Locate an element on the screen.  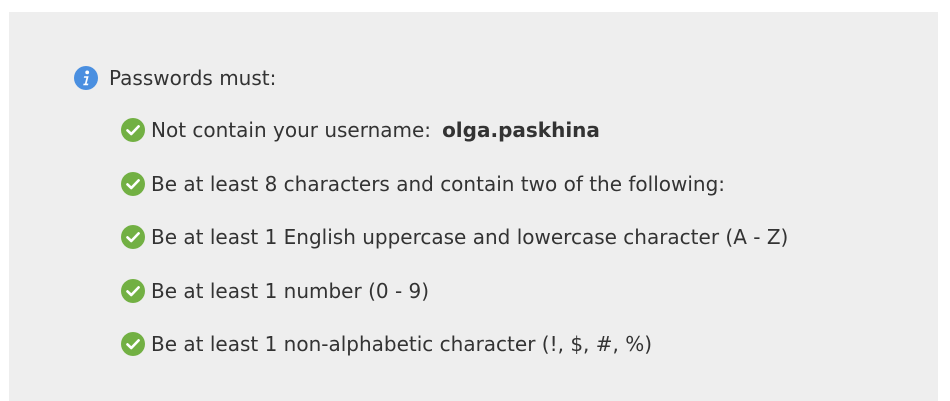
rule-username: Not contain your username: olga.paskhina is located at coordinates (454, 130).